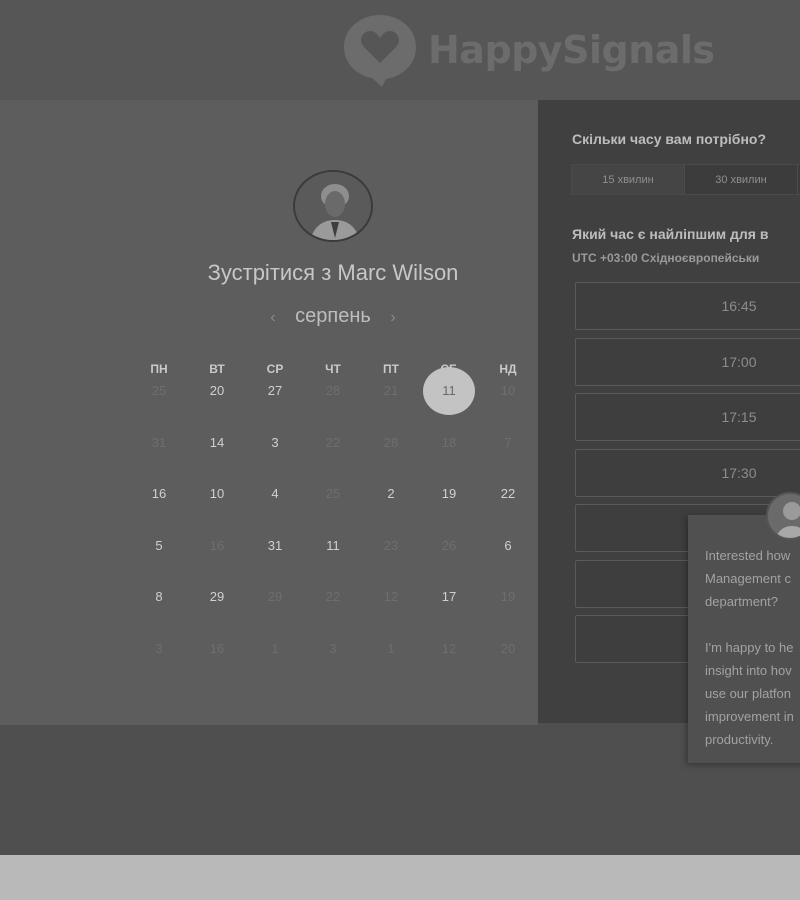 Image resolution: width=800 pixels, height=900 pixels. I want to click on time-slot: 17:30, so click(687, 472).